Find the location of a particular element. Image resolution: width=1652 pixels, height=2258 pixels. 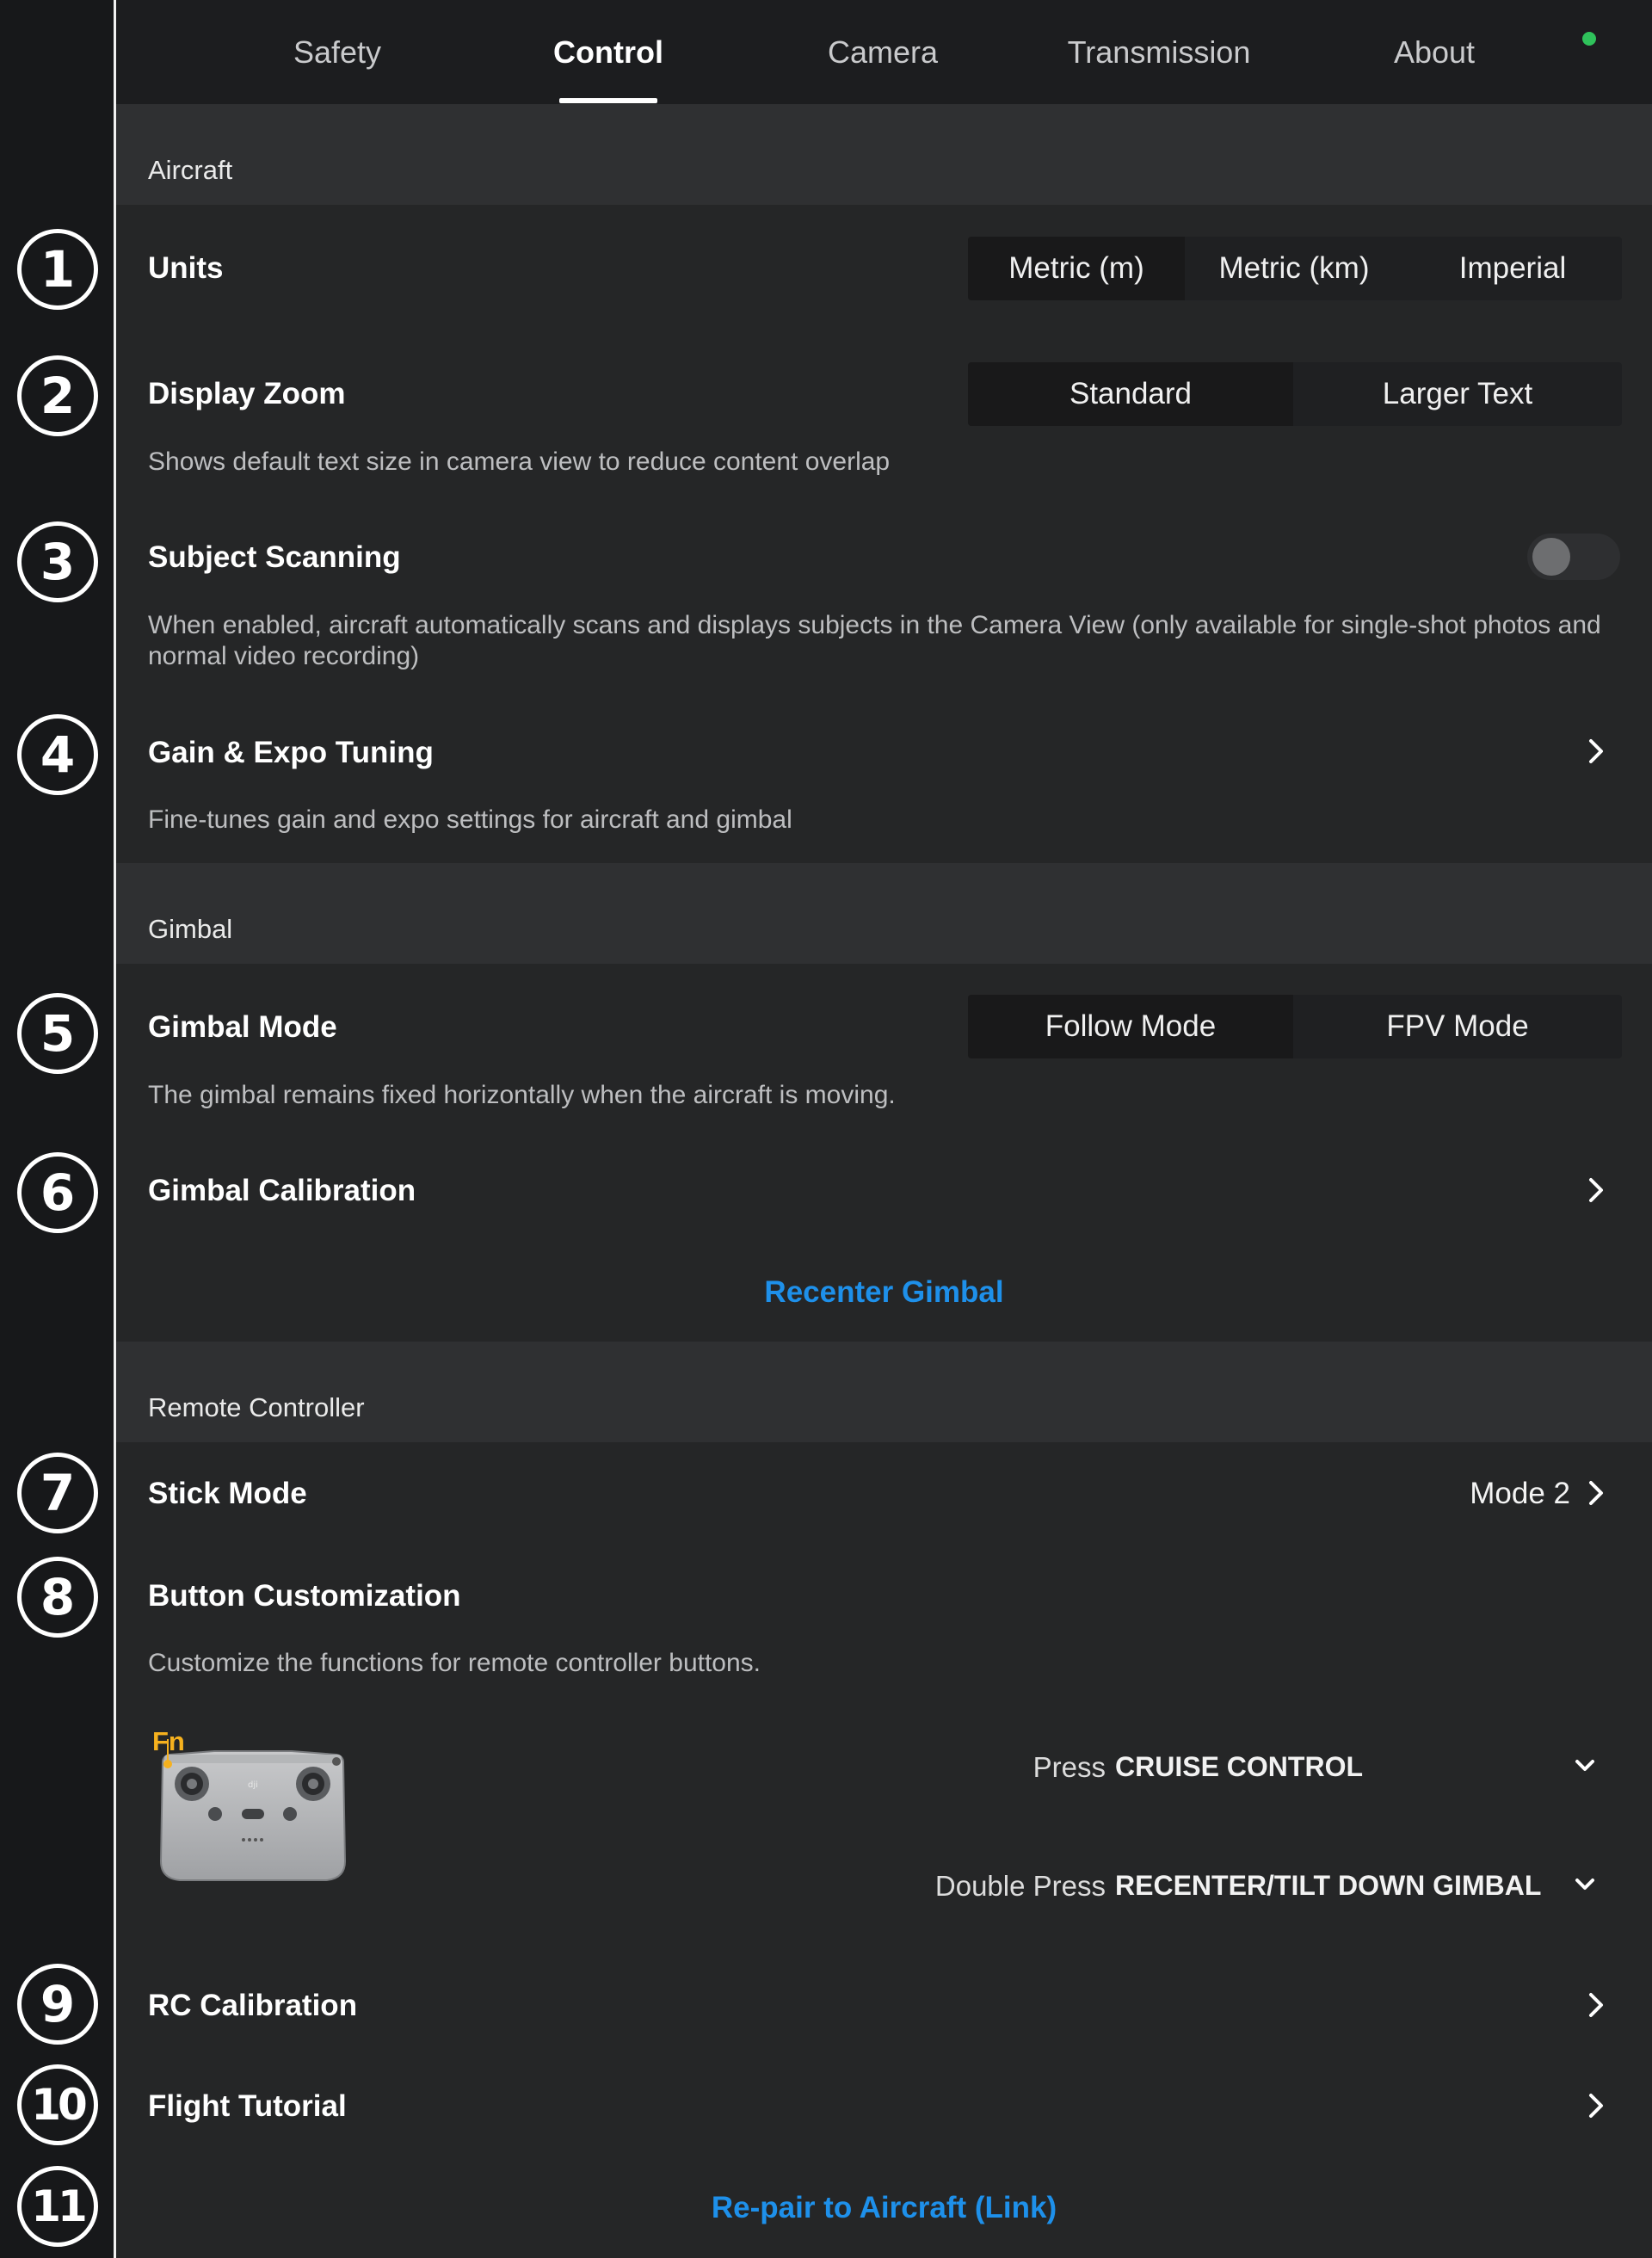

flight-tutorial-title: Flight Tutorial is located at coordinates (248, 2106).